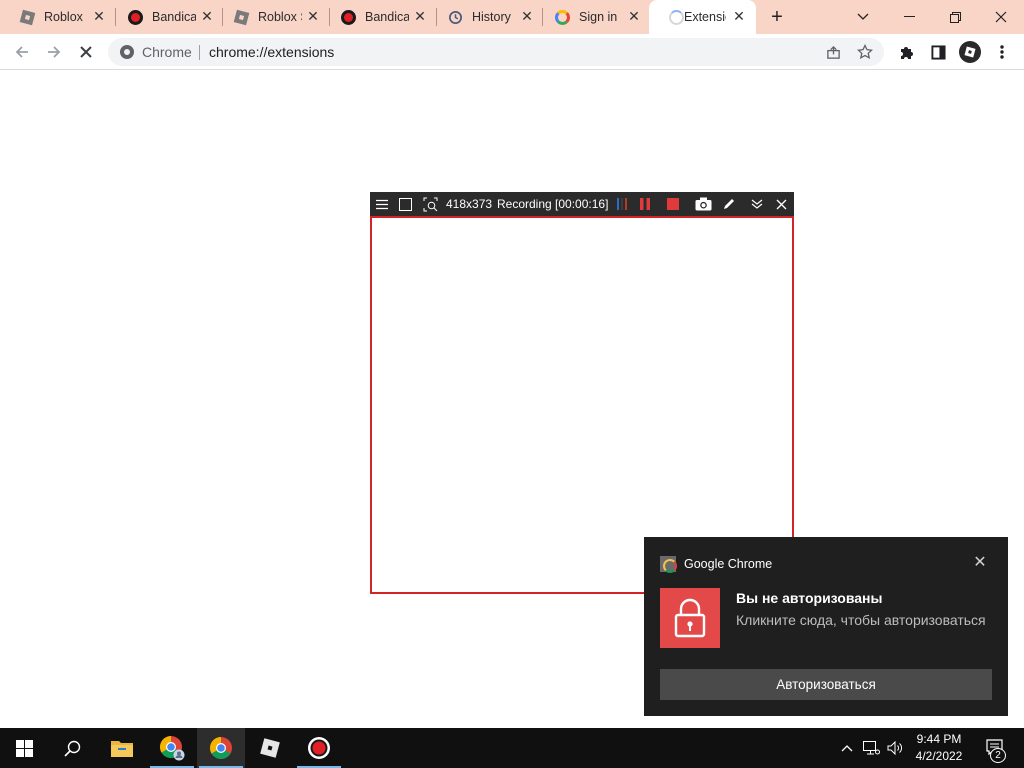 This screenshot has width=1024, height=768. What do you see at coordinates (1002, 52) in the screenshot?
I see `more-menu-icon` at bounding box center [1002, 52].